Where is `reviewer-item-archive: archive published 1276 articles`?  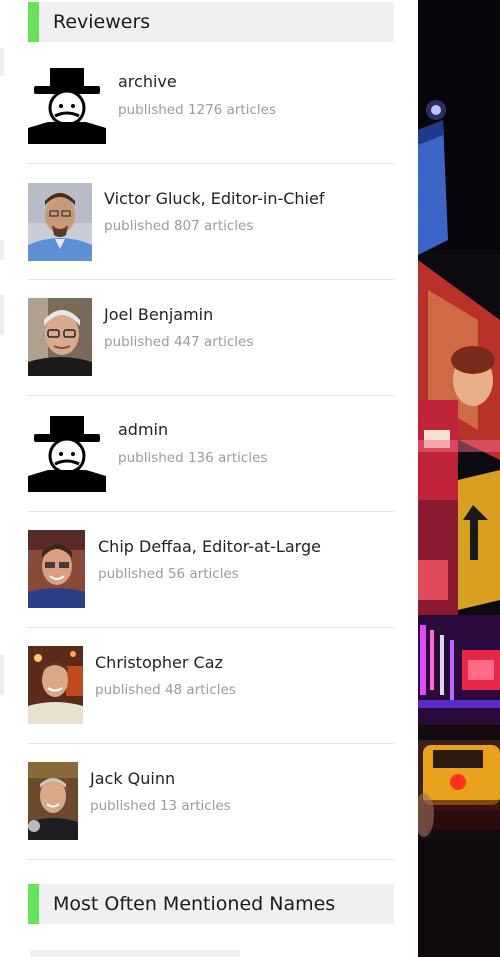 reviewer-item-archive: archive published 1276 articles is located at coordinates (211, 106).